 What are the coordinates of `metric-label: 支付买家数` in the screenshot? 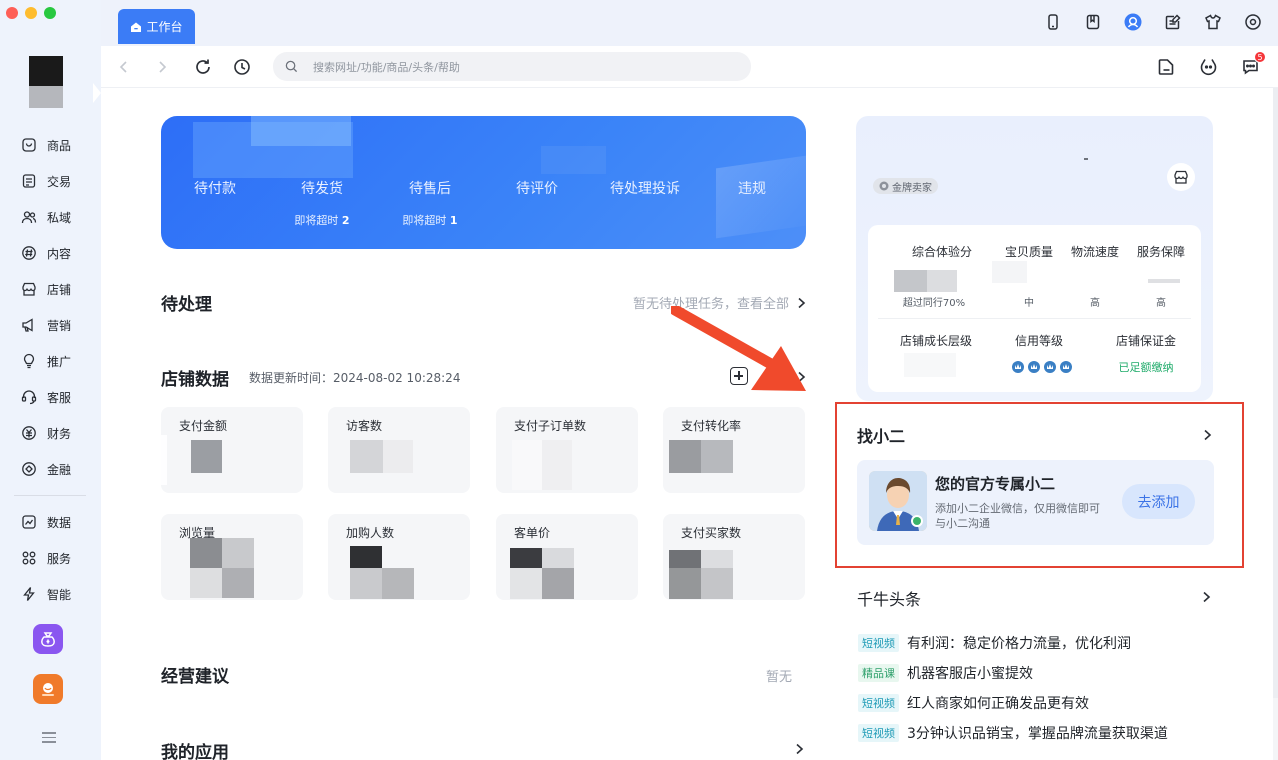 It's located at (711, 533).